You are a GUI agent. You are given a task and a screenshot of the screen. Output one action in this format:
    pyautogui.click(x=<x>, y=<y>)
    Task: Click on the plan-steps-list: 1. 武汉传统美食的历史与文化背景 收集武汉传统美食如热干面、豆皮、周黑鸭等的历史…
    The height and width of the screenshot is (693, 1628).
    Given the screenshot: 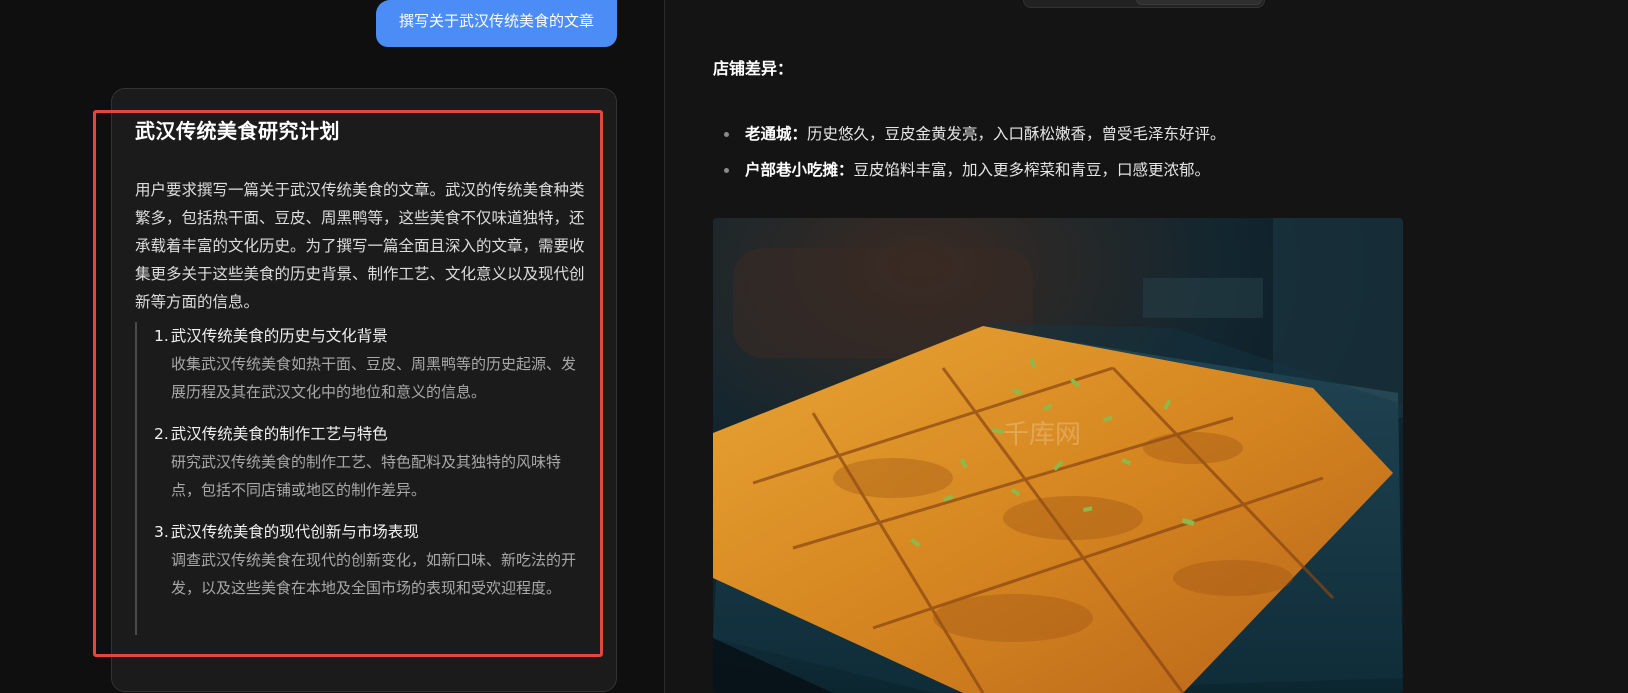 What is the action you would take?
    pyautogui.click(x=362, y=478)
    